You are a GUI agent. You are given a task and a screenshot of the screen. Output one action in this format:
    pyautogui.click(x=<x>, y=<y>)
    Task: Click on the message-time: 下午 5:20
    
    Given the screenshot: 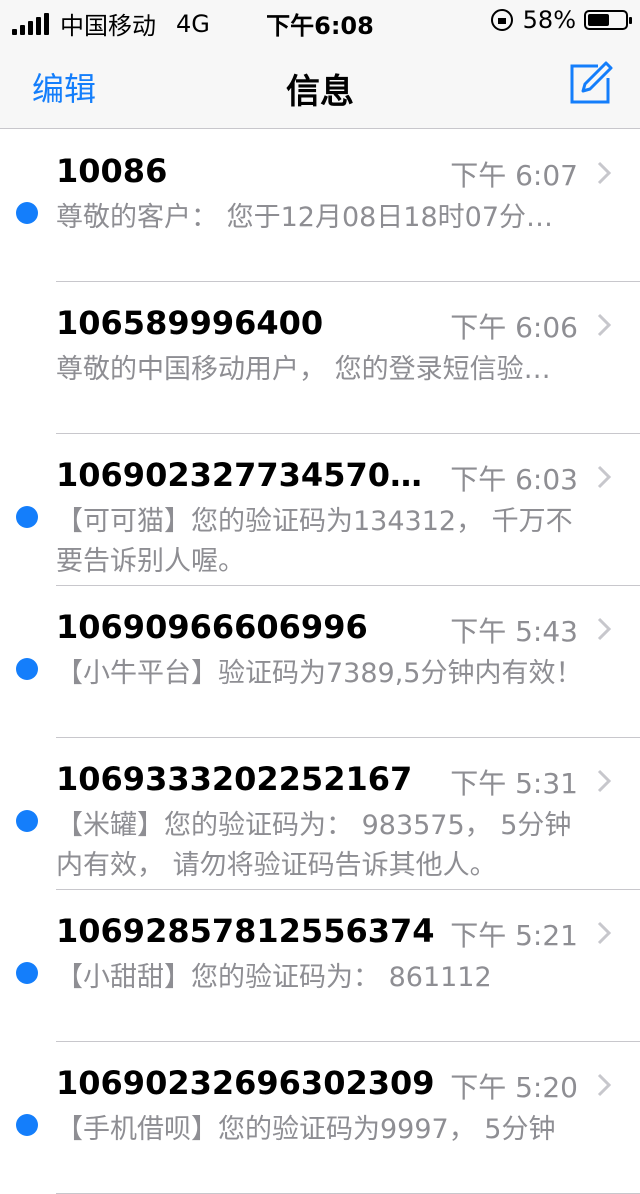 What is the action you would take?
    pyautogui.click(x=514, y=1087)
    